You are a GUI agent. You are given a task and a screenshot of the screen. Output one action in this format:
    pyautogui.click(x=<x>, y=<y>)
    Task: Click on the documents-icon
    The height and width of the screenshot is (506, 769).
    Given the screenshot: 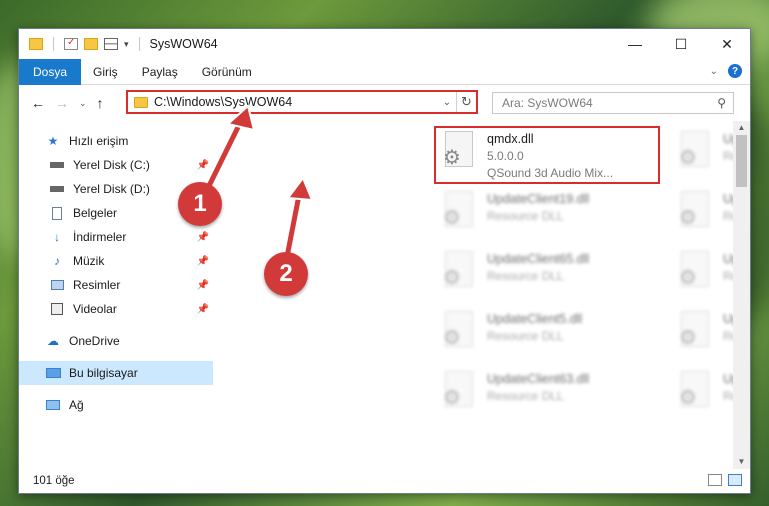 What is the action you would take?
    pyautogui.click(x=57, y=213)
    